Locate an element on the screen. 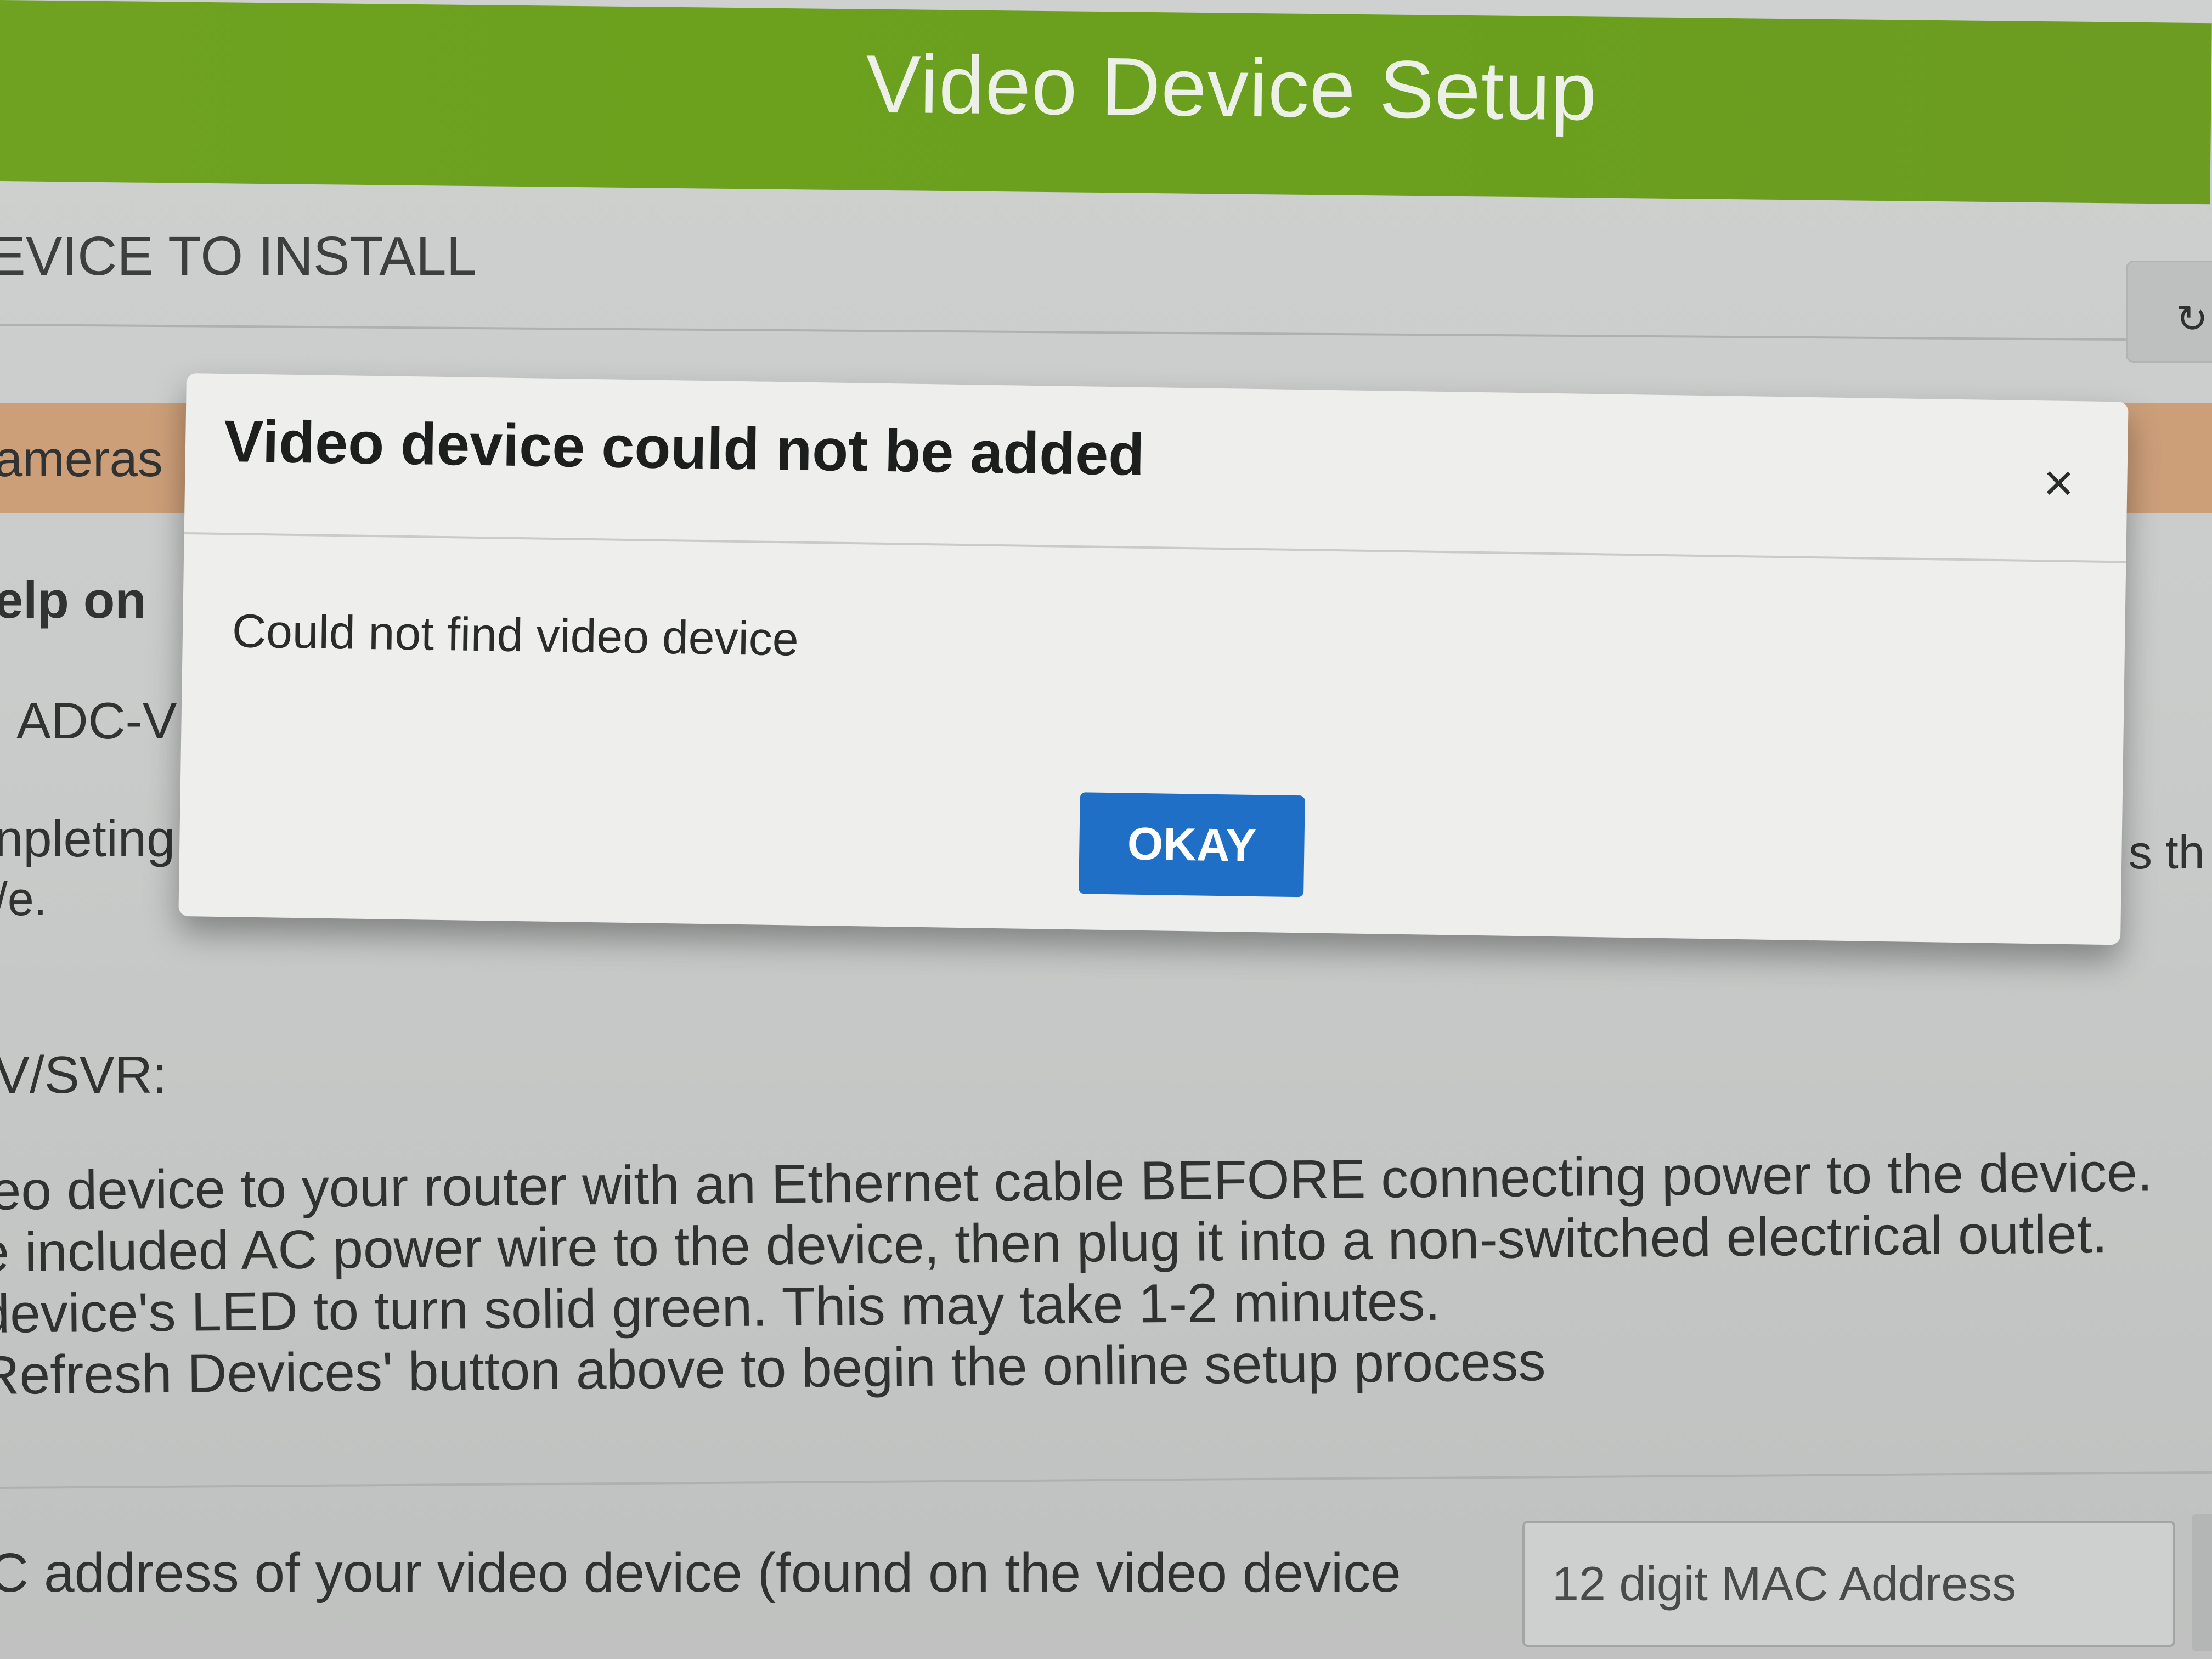 The image size is (2212, 1659). okay-button: OKAY is located at coordinates (1192, 845).